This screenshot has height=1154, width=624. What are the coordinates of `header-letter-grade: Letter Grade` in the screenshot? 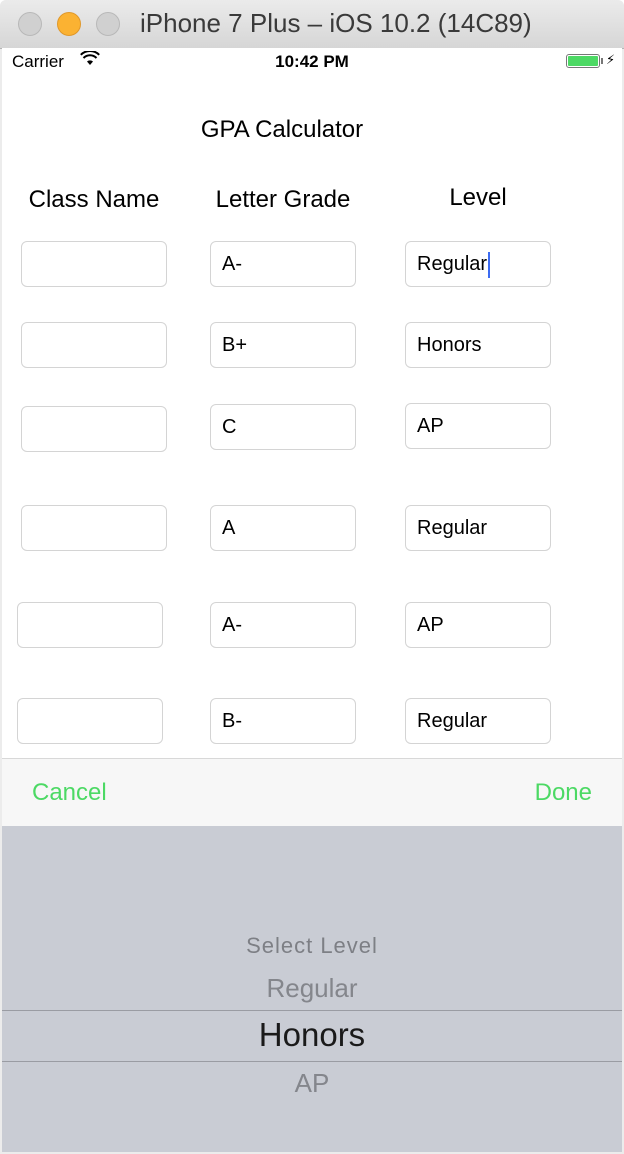 It's located at (283, 199).